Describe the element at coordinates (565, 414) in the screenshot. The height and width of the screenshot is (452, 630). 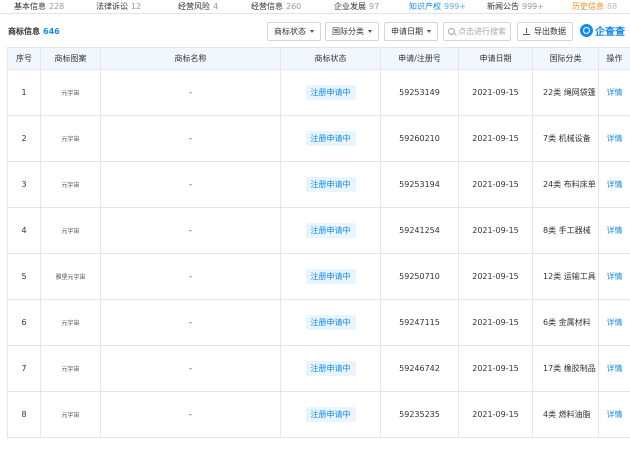
I see `cell-class: 4类 燃料油脂` at that location.